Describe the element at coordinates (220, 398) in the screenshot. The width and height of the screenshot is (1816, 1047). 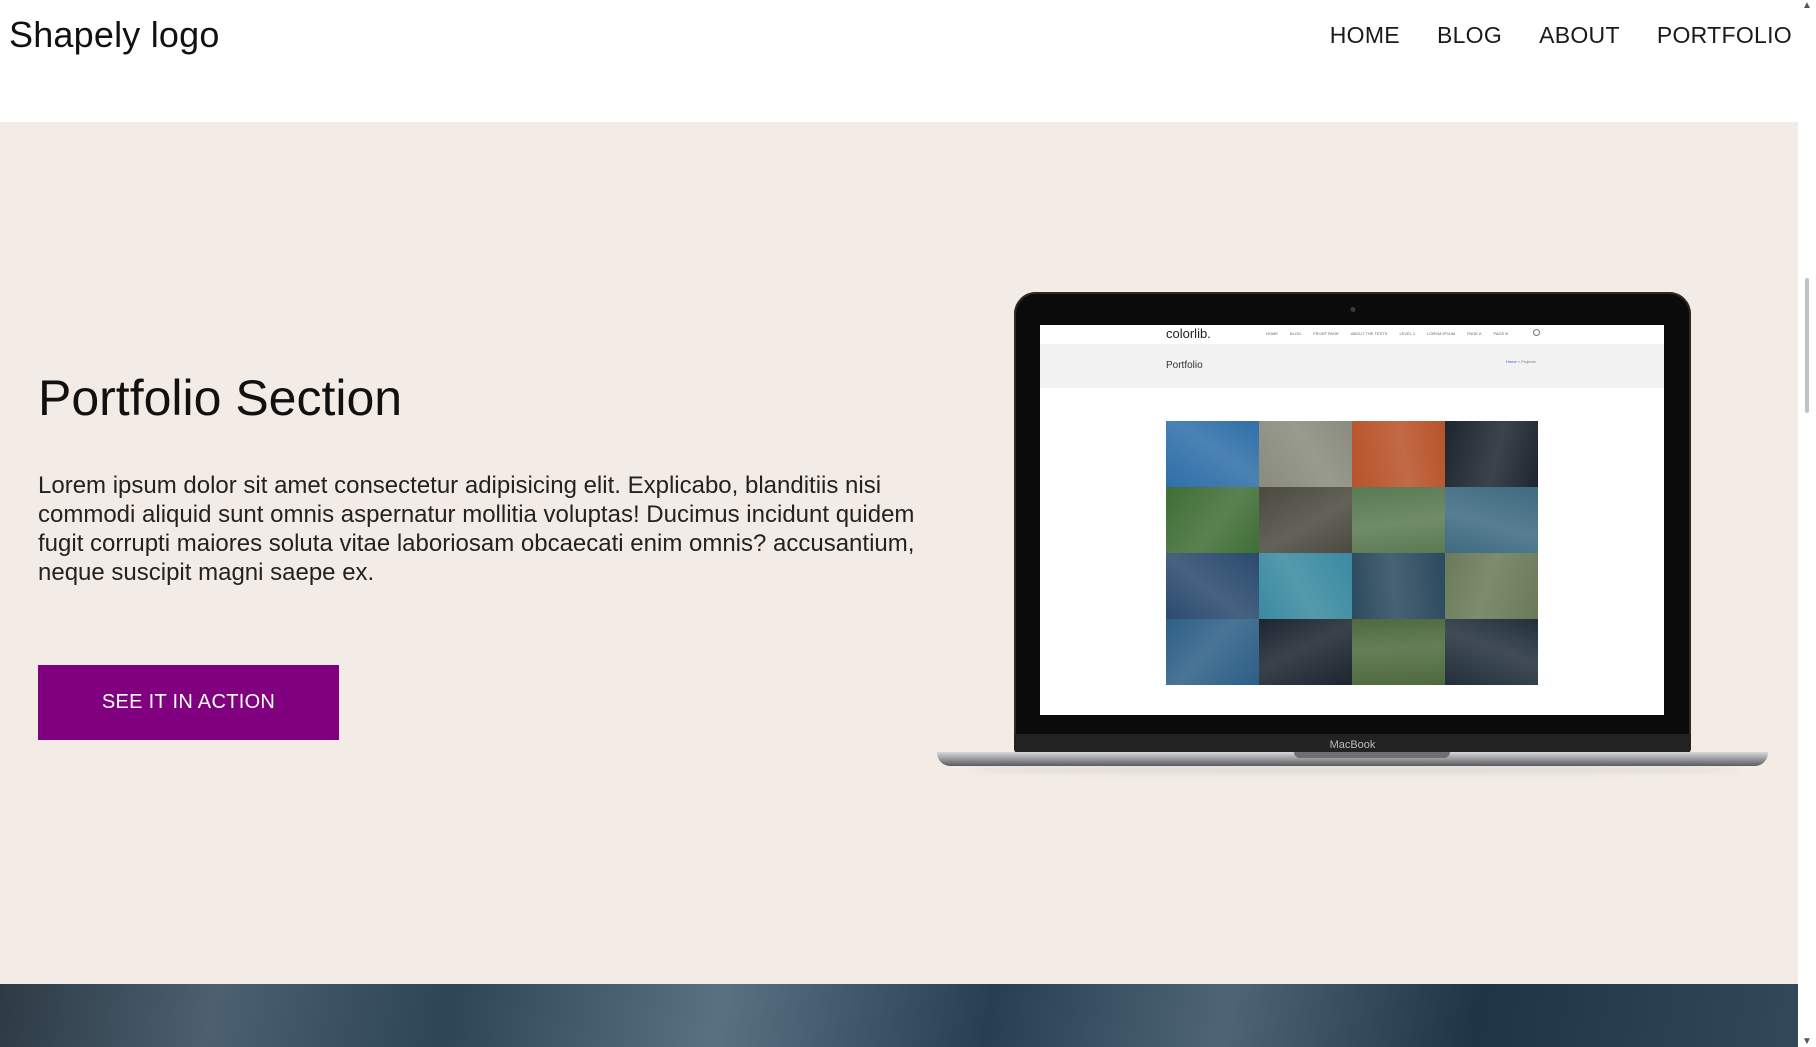
I see `section-title: Portfolio Section` at that location.